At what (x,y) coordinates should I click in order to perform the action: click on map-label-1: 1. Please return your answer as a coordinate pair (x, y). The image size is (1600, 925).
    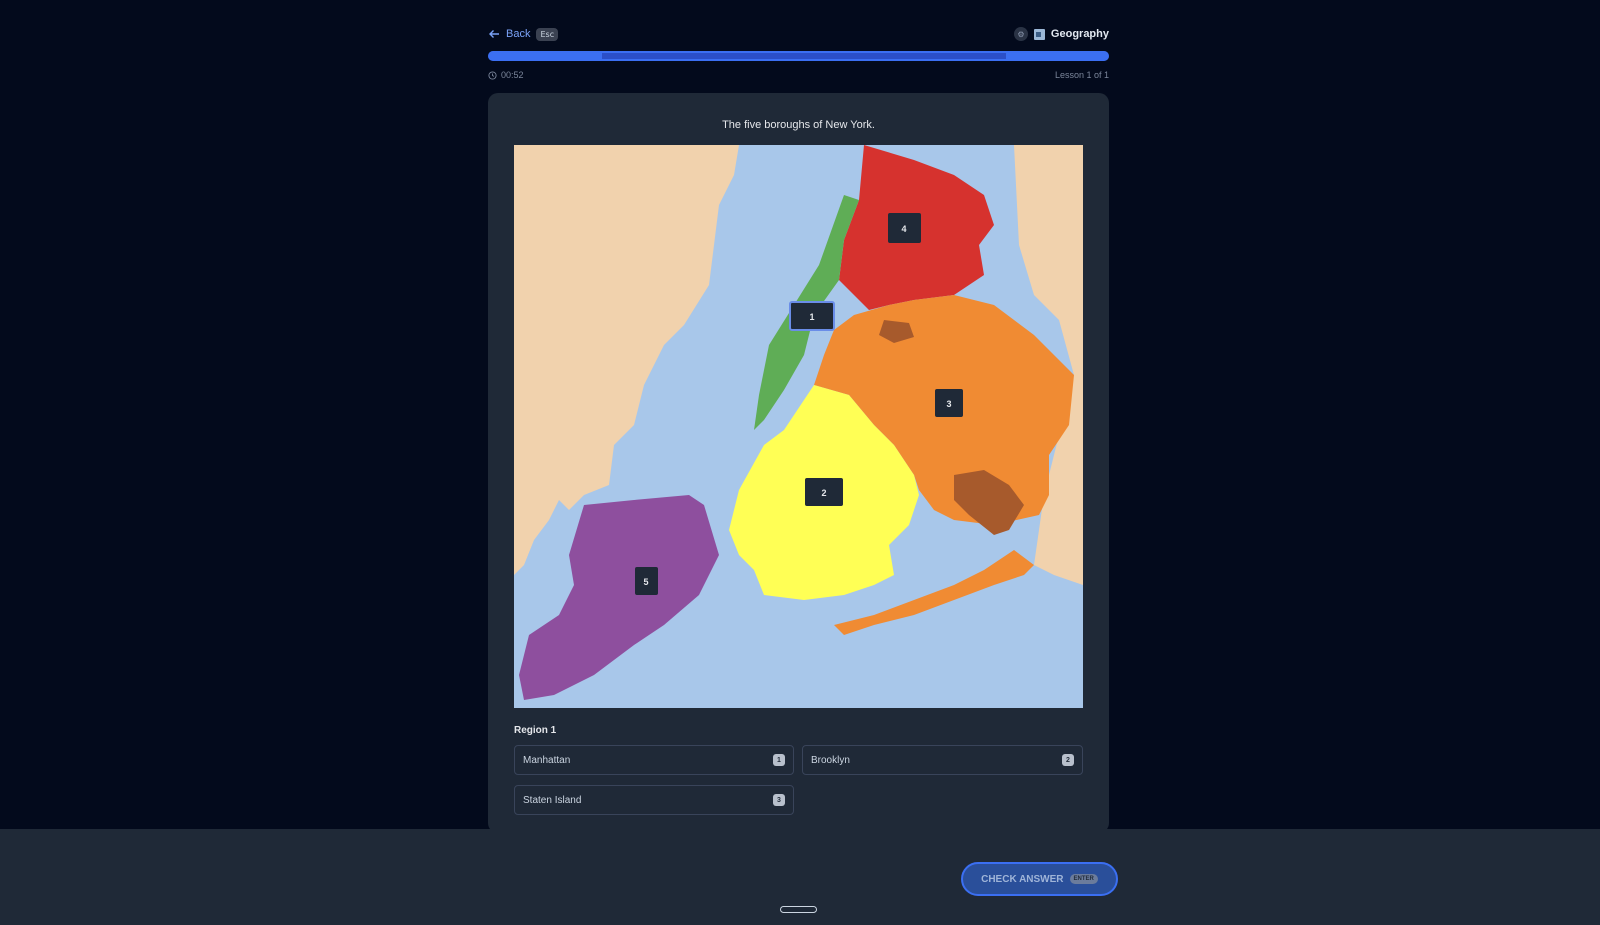
    Looking at the image, I should click on (812, 316).